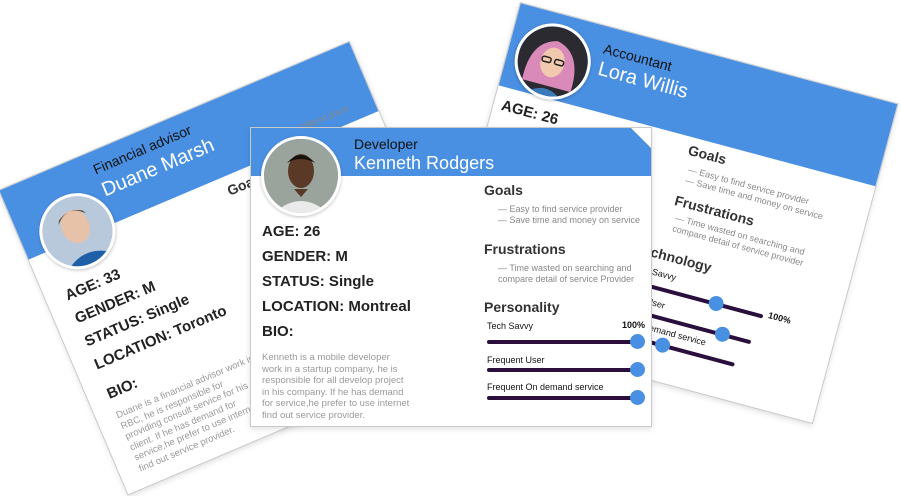 Image resolution: width=902 pixels, height=496 pixels. What do you see at coordinates (560, 209) in the screenshot?
I see `goal-item: — Easy to find service provider` at bounding box center [560, 209].